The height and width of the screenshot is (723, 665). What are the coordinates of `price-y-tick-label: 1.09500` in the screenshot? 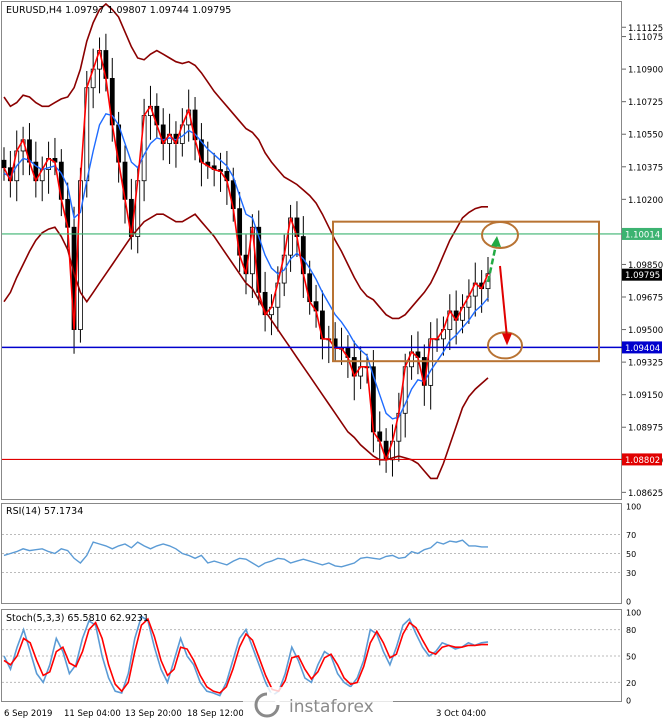 It's located at (645, 331).